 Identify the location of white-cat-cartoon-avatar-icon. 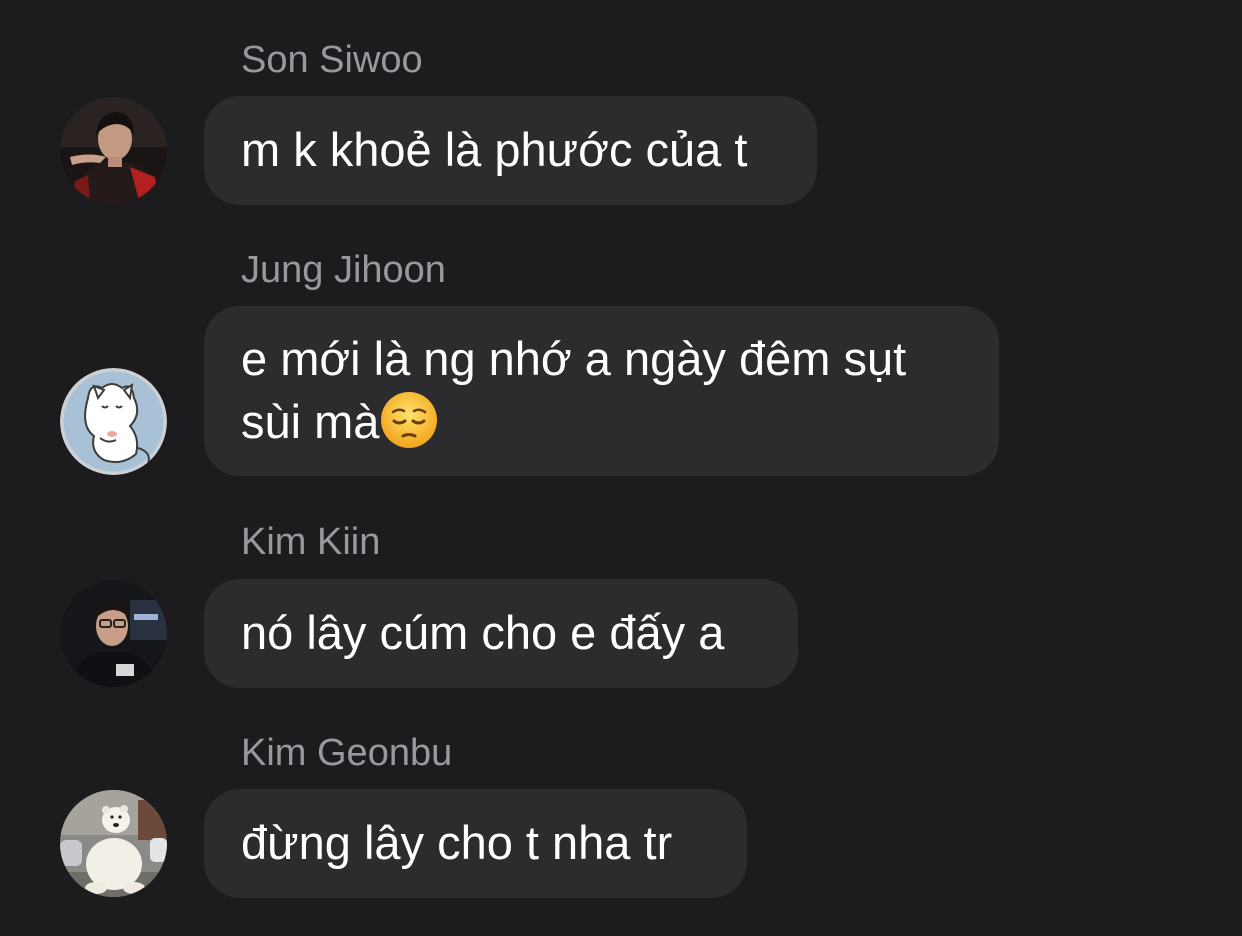
(113, 421).